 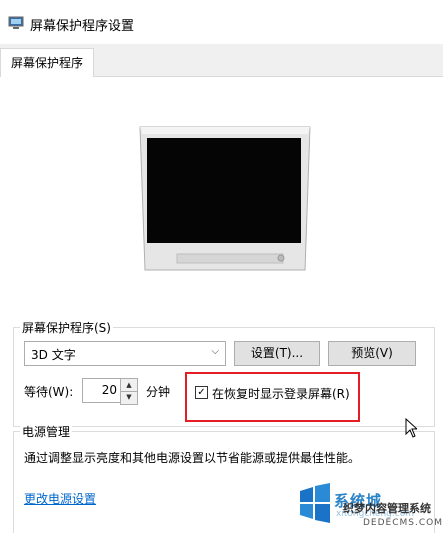 What do you see at coordinates (201, 392) in the screenshot?
I see `resume-checkbox: ✓` at bounding box center [201, 392].